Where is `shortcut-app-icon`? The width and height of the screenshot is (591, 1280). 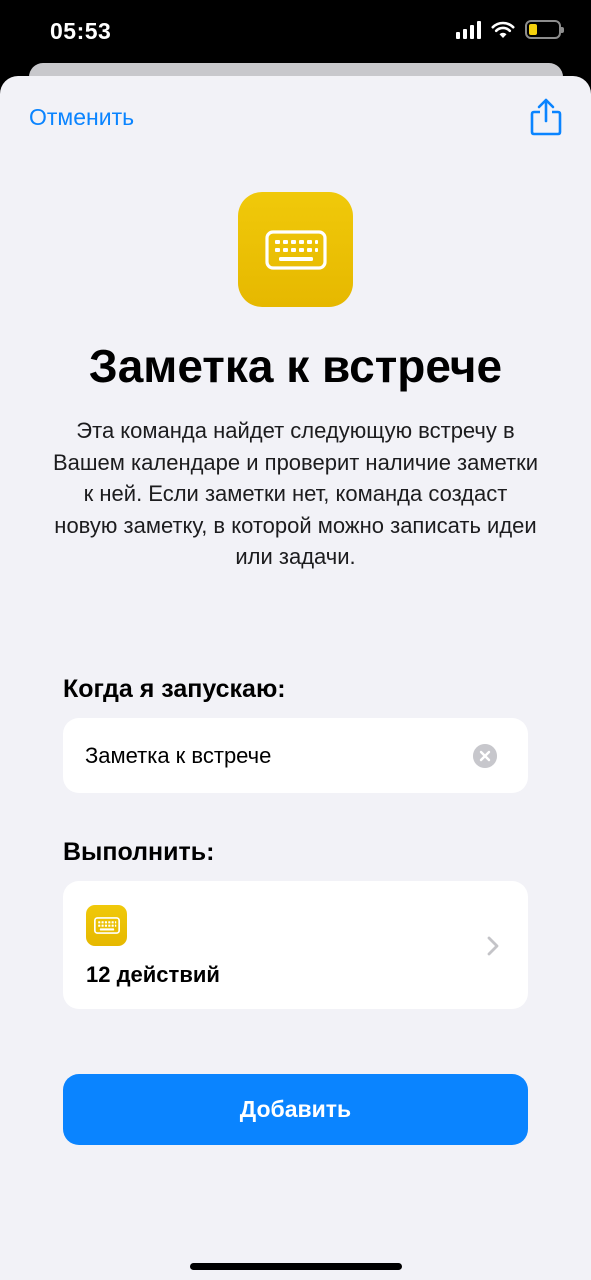 shortcut-app-icon is located at coordinates (295, 249).